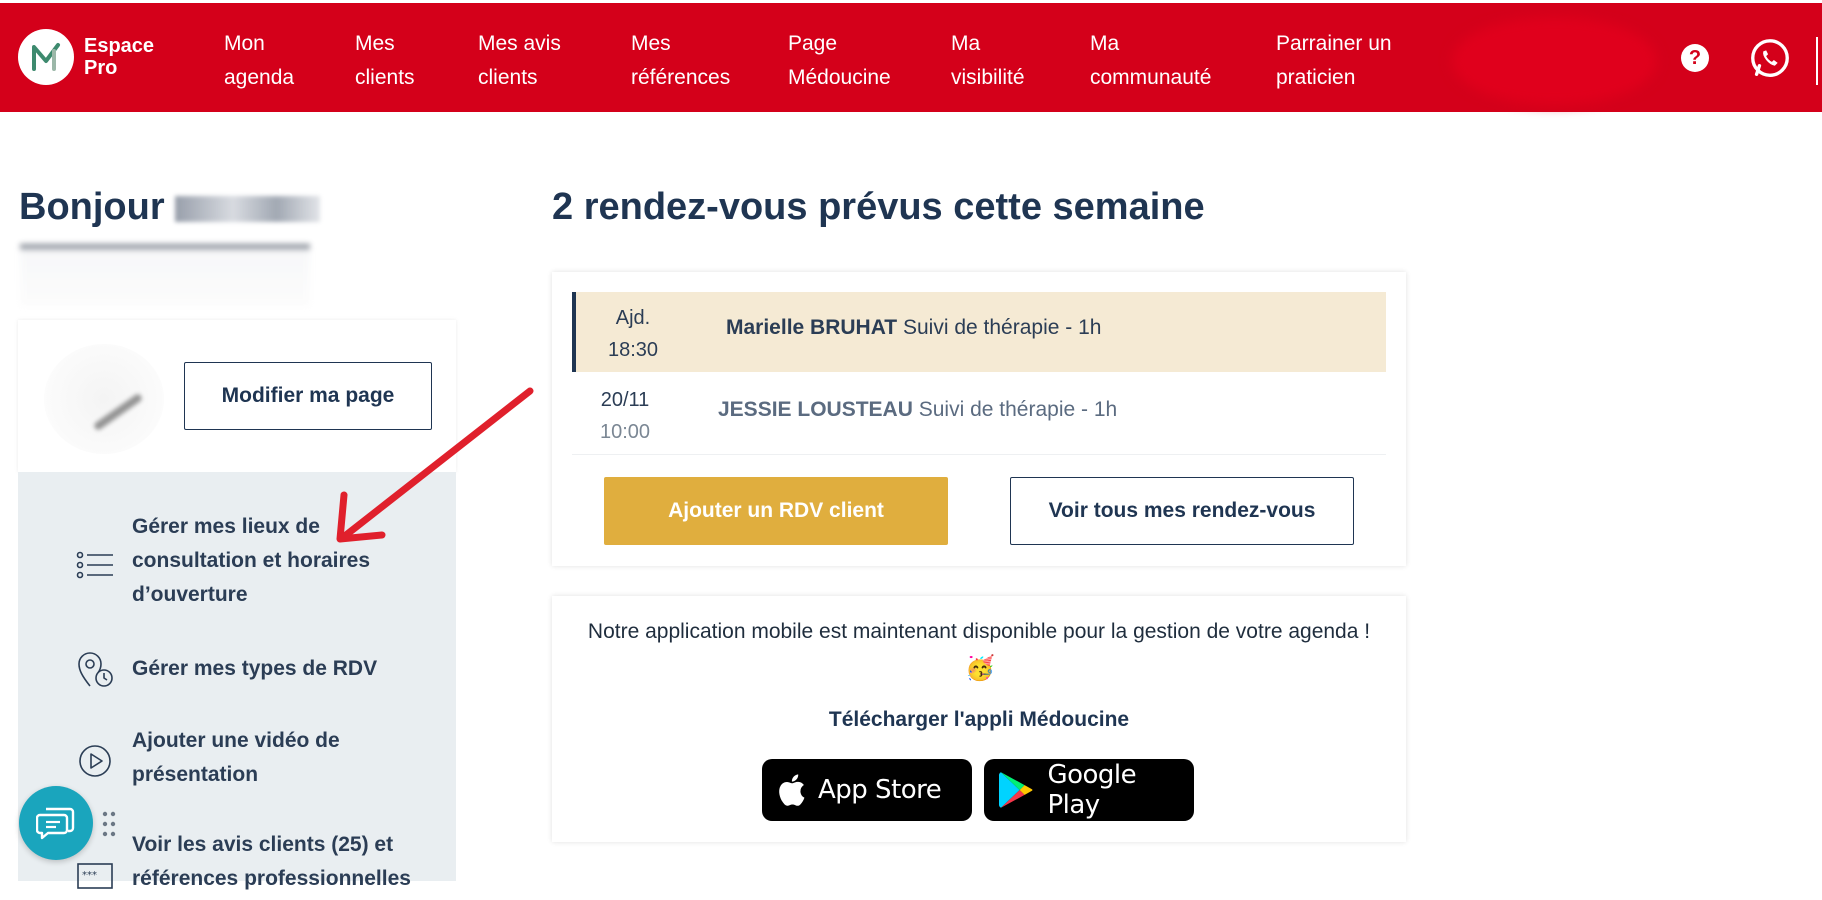  What do you see at coordinates (169, 207) in the screenshot?
I see `greeting-heading: Bonjour` at bounding box center [169, 207].